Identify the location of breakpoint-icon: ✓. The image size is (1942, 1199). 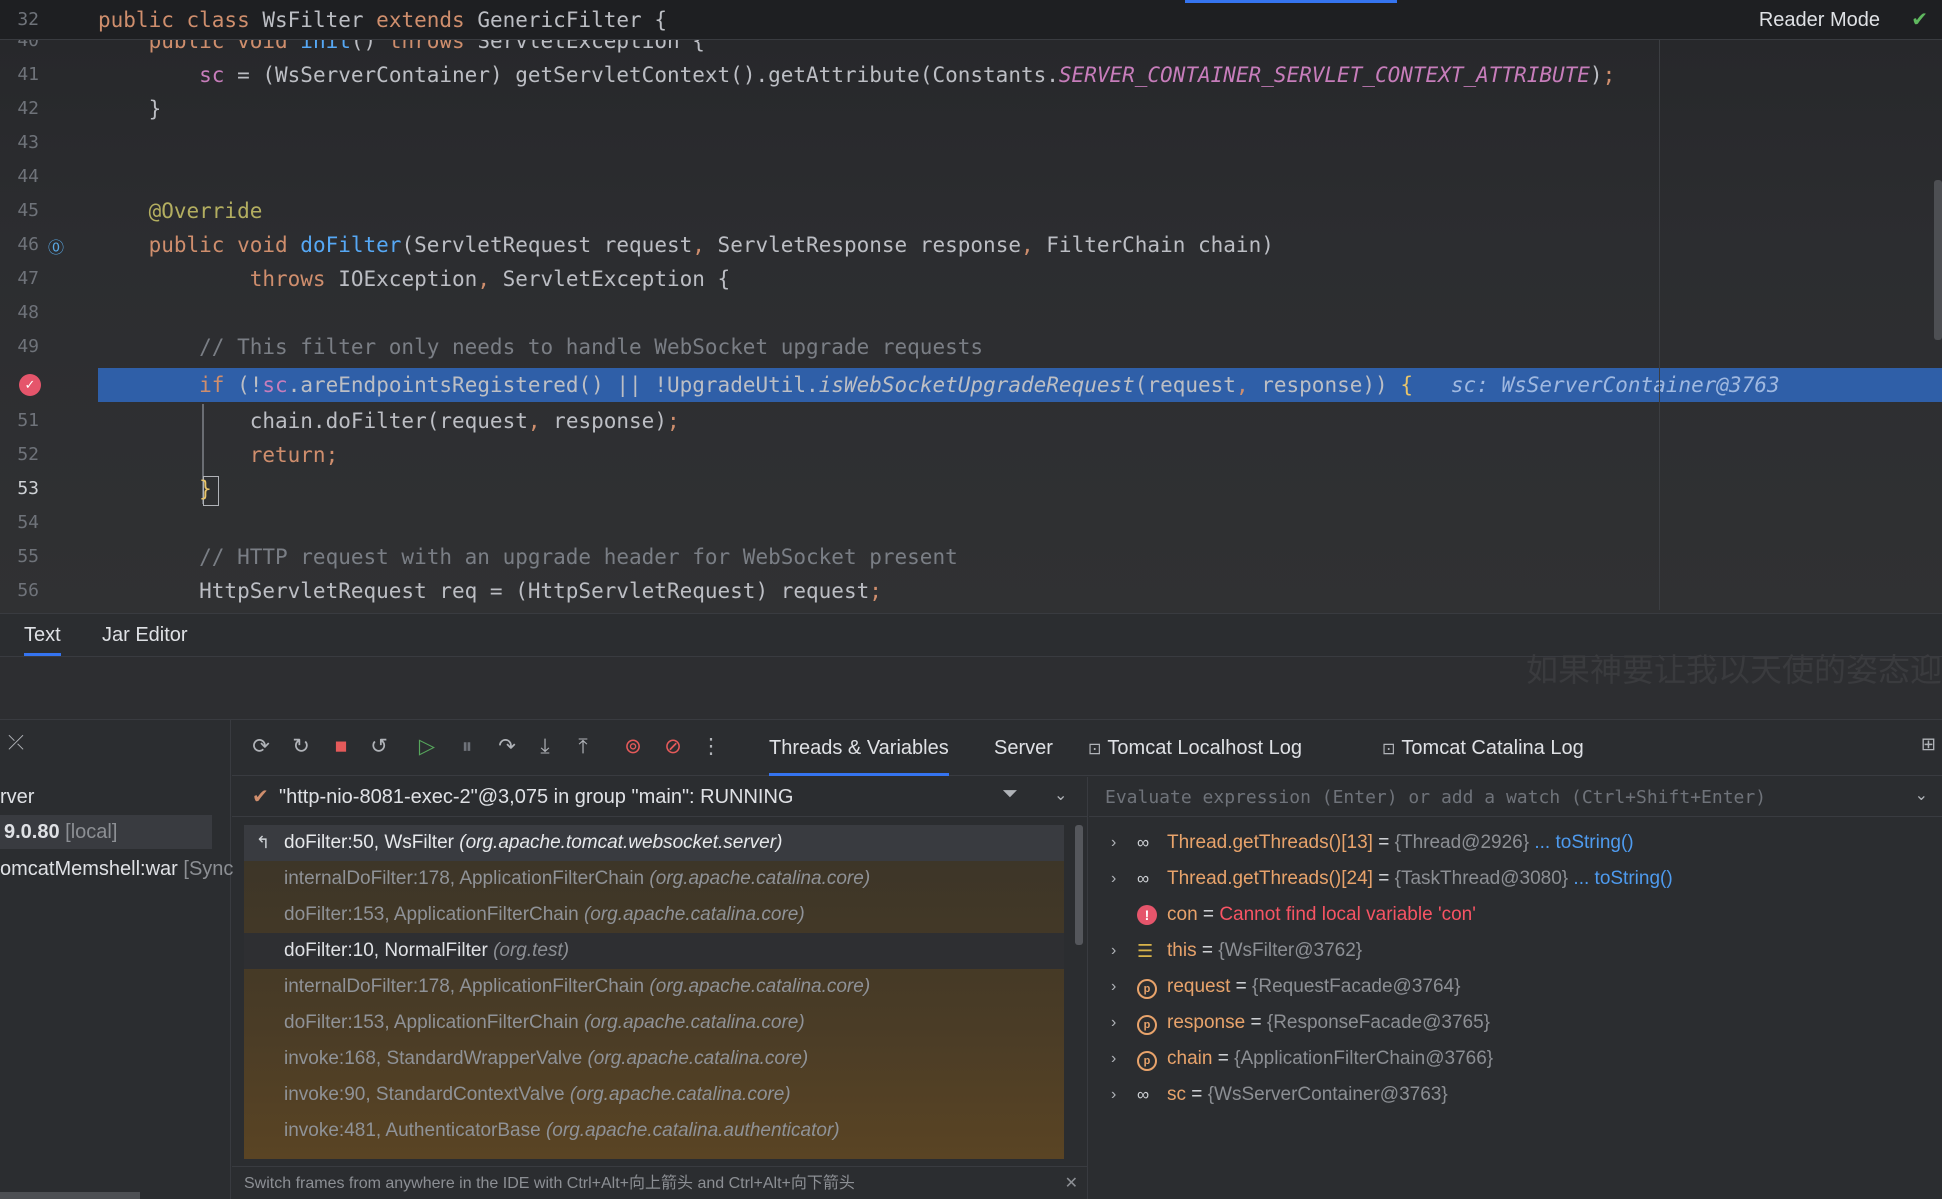
(30, 385).